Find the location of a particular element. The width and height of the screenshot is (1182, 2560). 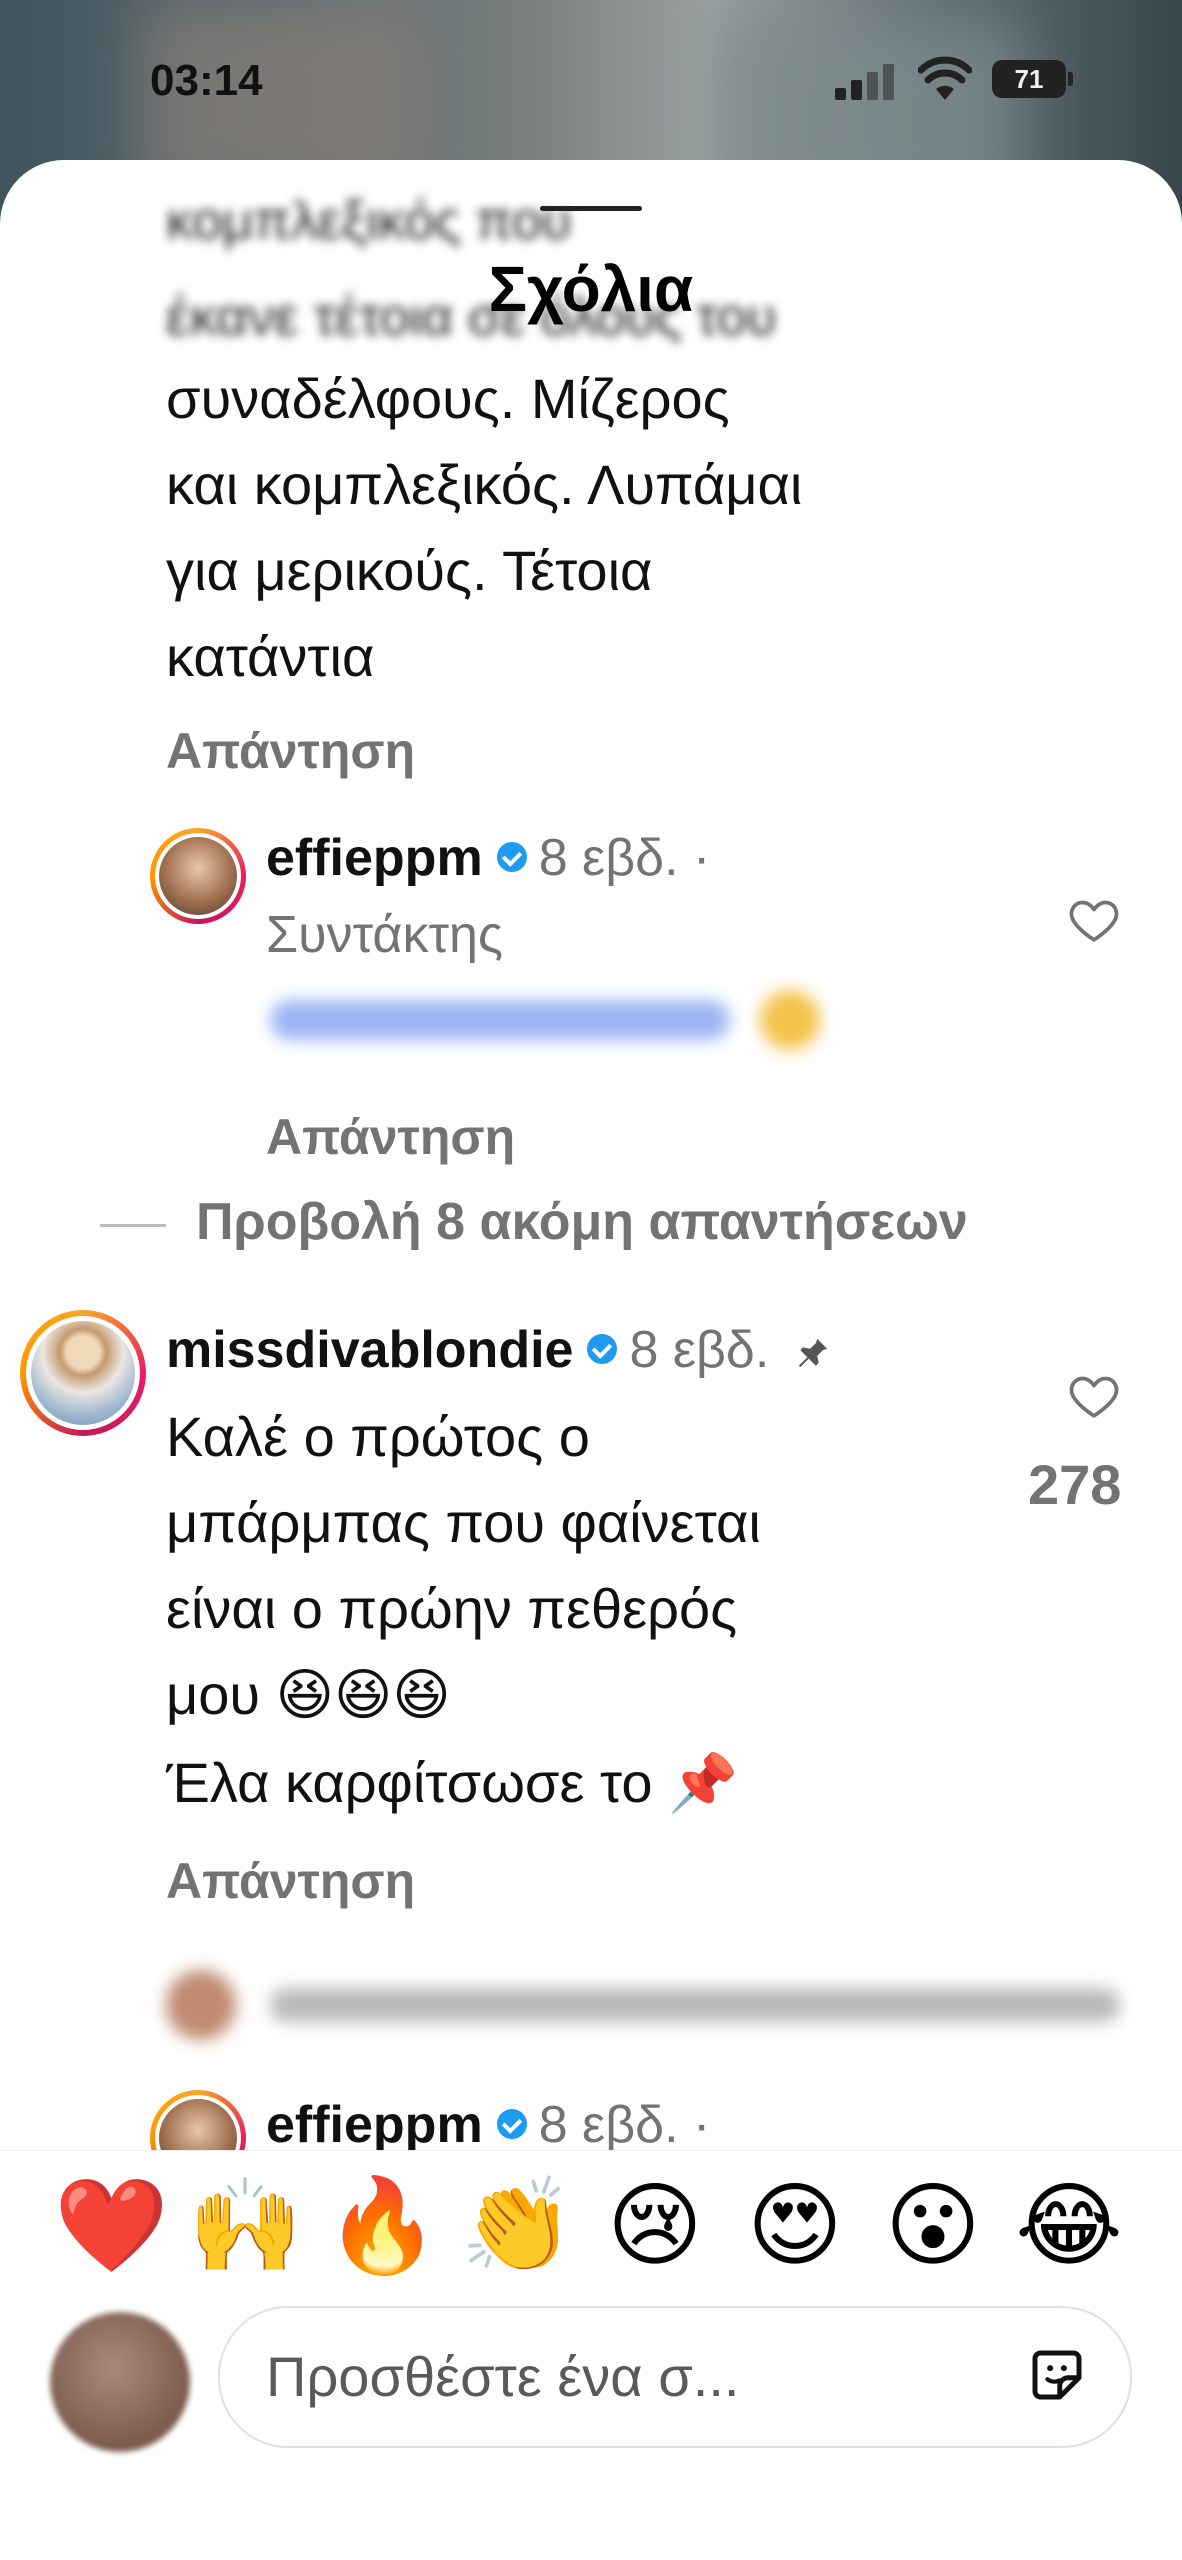

comment-line: είναι ο πρώην πεθερός is located at coordinates (452, 1608).